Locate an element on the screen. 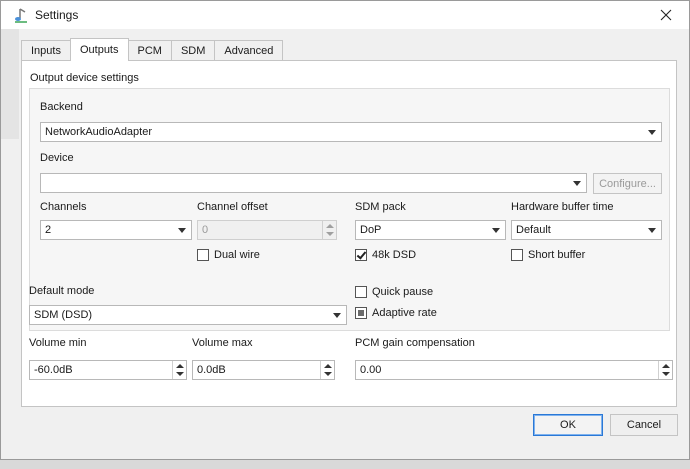 Image resolution: width=690 pixels, height=469 pixels. quick-pause-checkbox: Quick pause is located at coordinates (394, 292).